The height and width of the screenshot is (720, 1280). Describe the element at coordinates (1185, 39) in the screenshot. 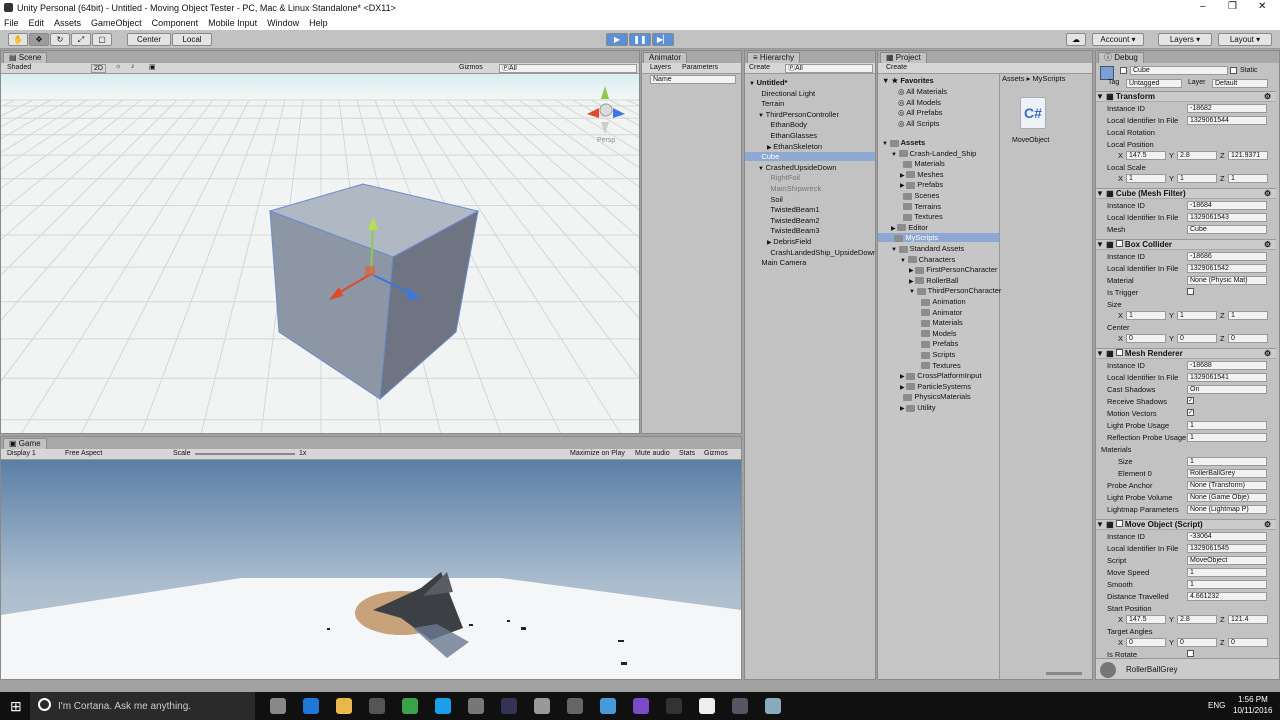

I see `layers-dropdown: Layers ▾` at that location.